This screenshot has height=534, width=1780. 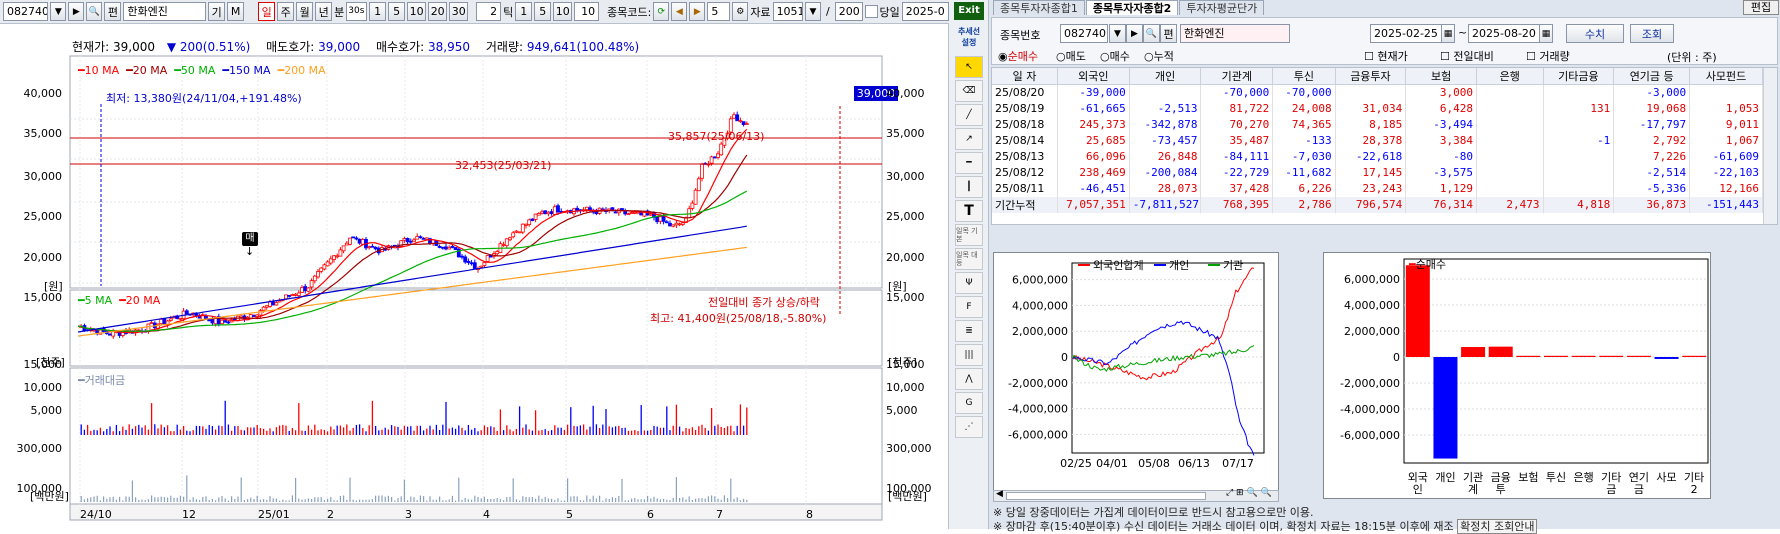 What do you see at coordinates (26, 11) in the screenshot?
I see `stock-code-input: 082740` at bounding box center [26, 11].